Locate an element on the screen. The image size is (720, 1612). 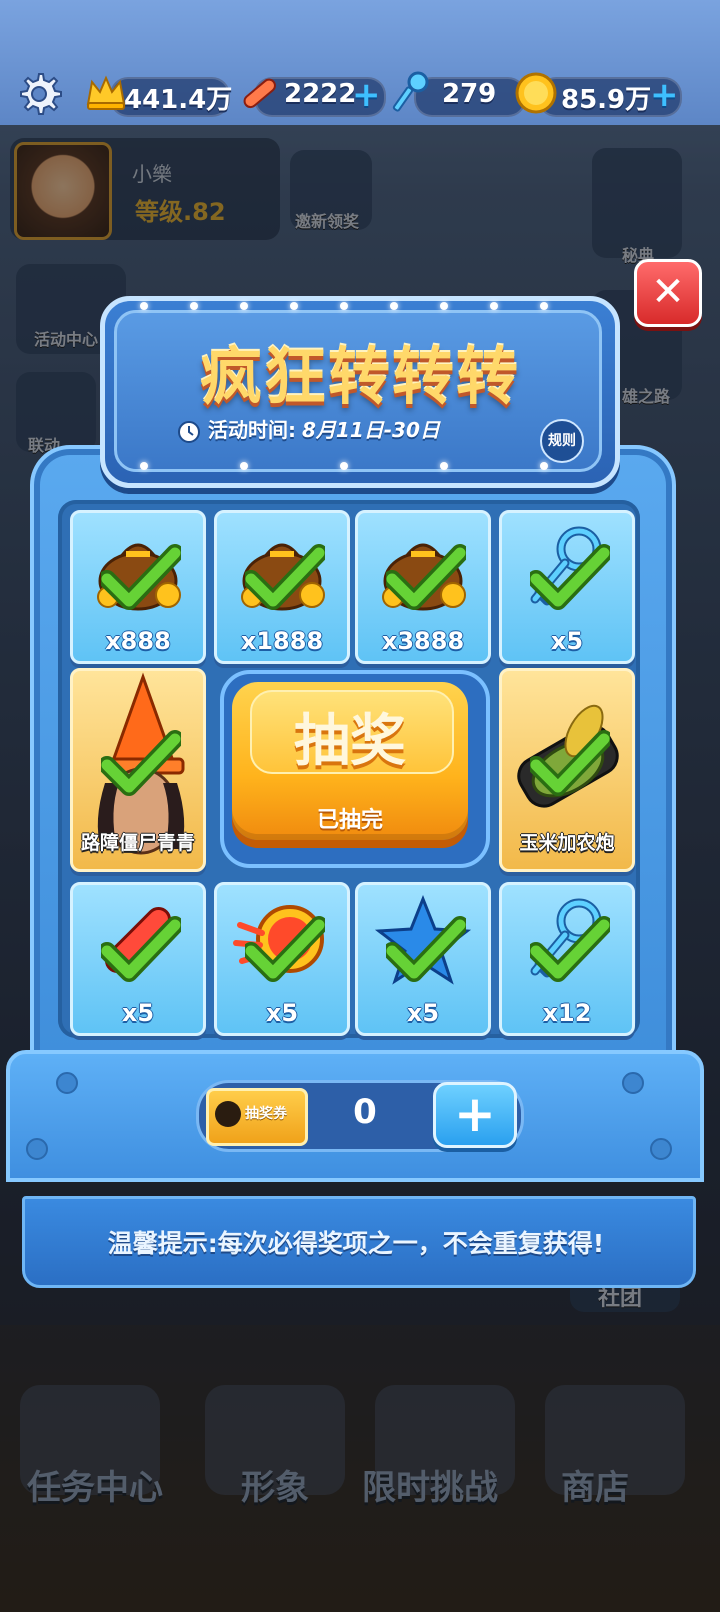
hoverboard-icon is located at coordinates (259, 93).